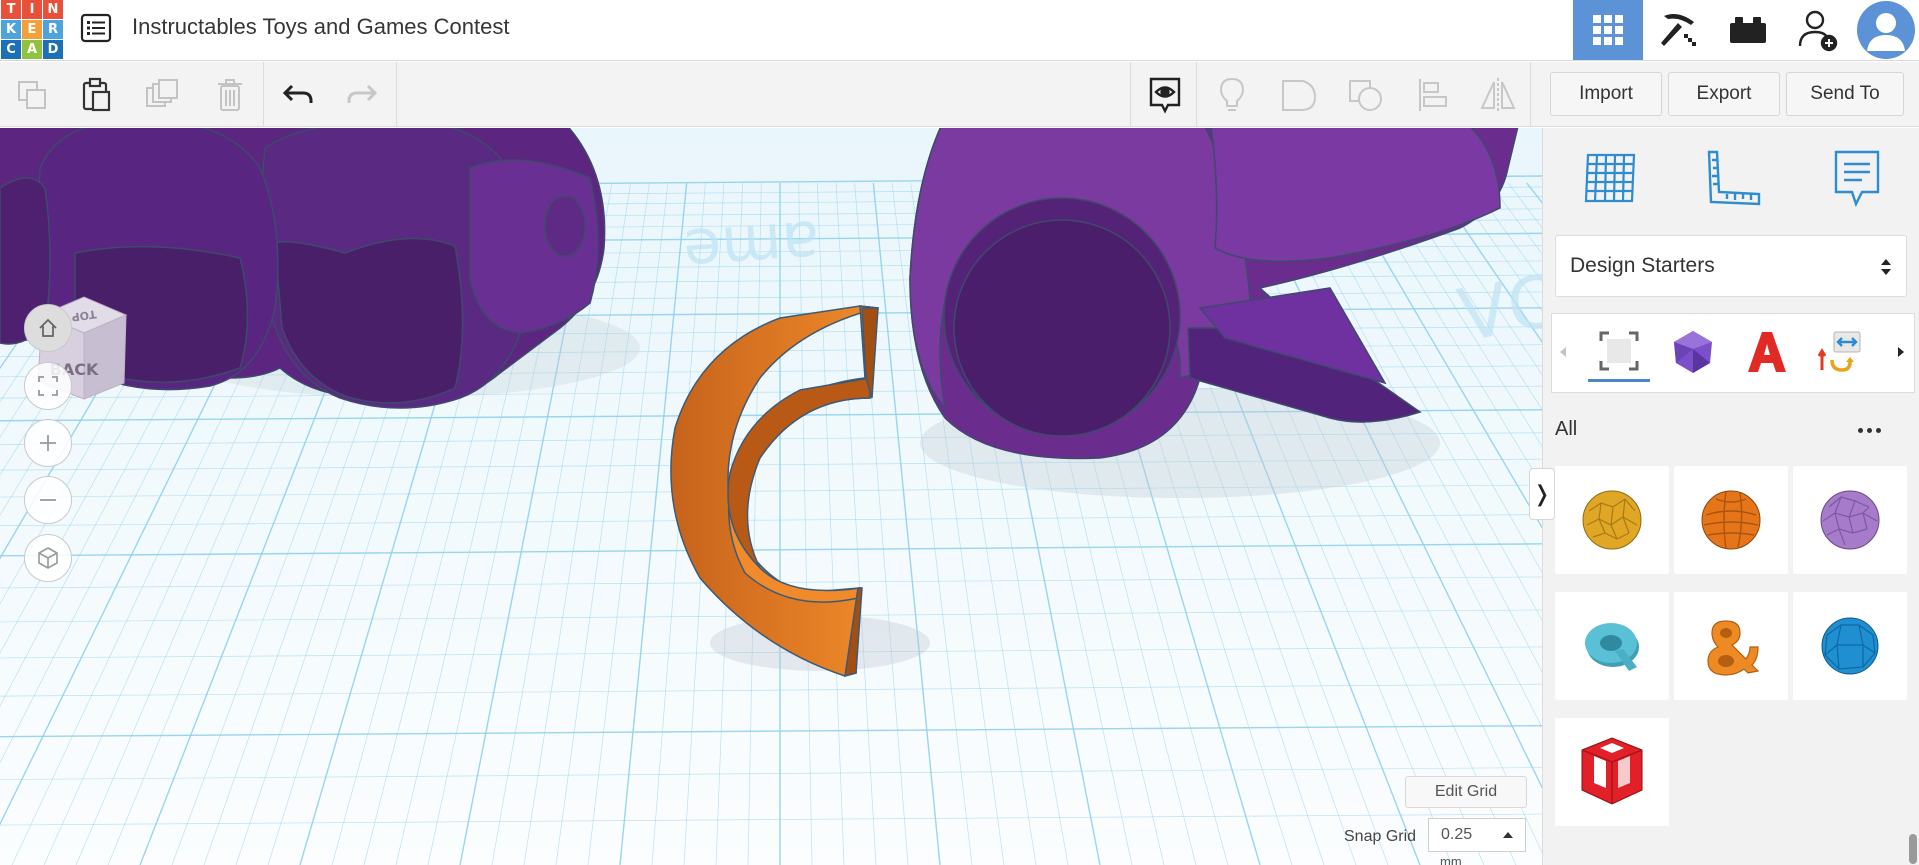 This screenshot has height=865, width=1919. What do you see at coordinates (96, 95) in the screenshot?
I see `paste-icon` at bounding box center [96, 95].